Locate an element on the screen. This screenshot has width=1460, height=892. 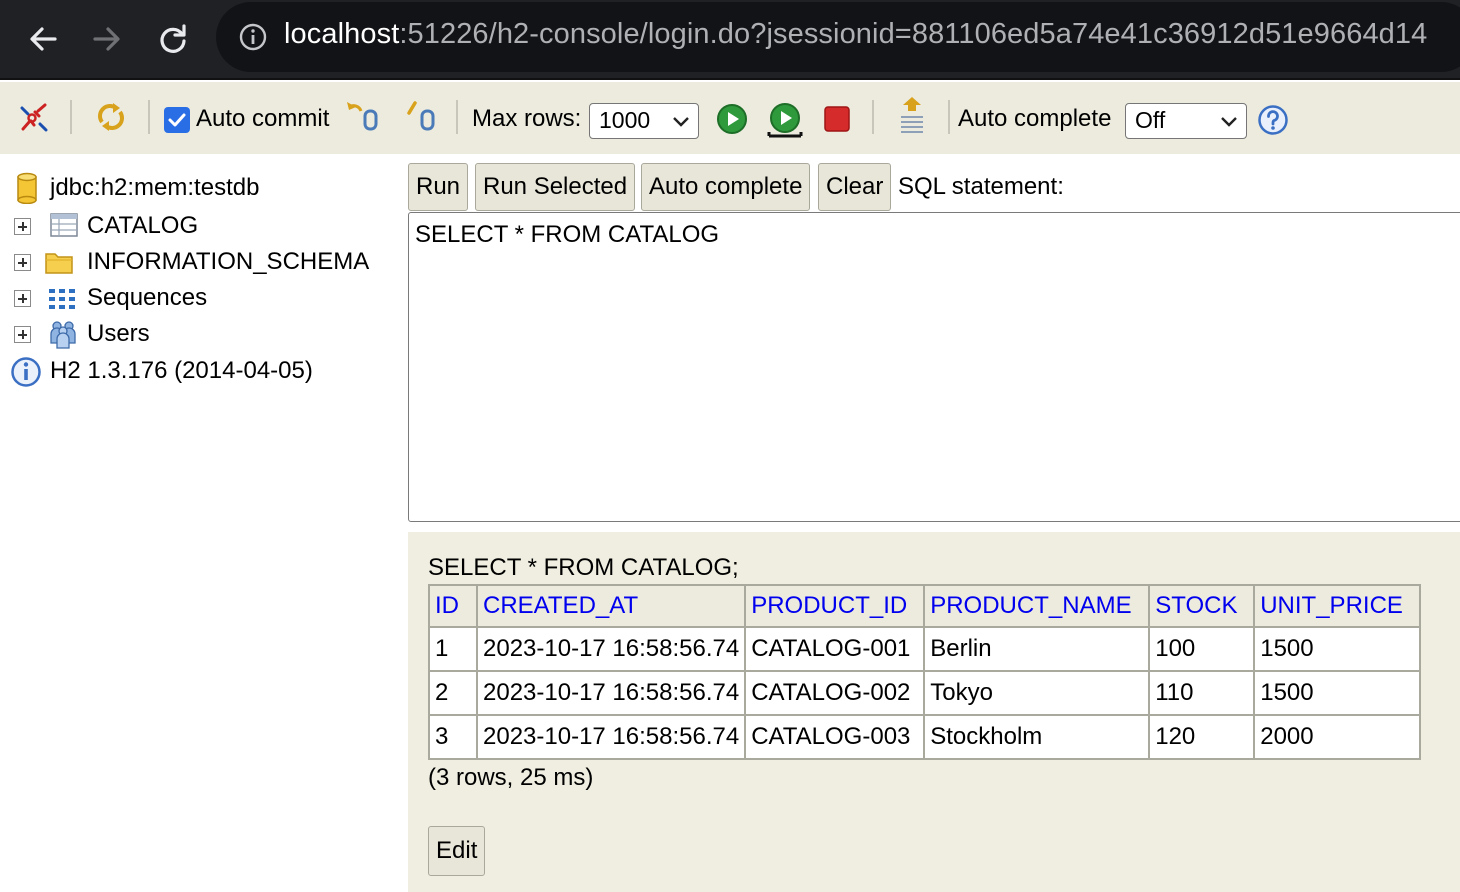
refresh-icon is located at coordinates (111, 117).